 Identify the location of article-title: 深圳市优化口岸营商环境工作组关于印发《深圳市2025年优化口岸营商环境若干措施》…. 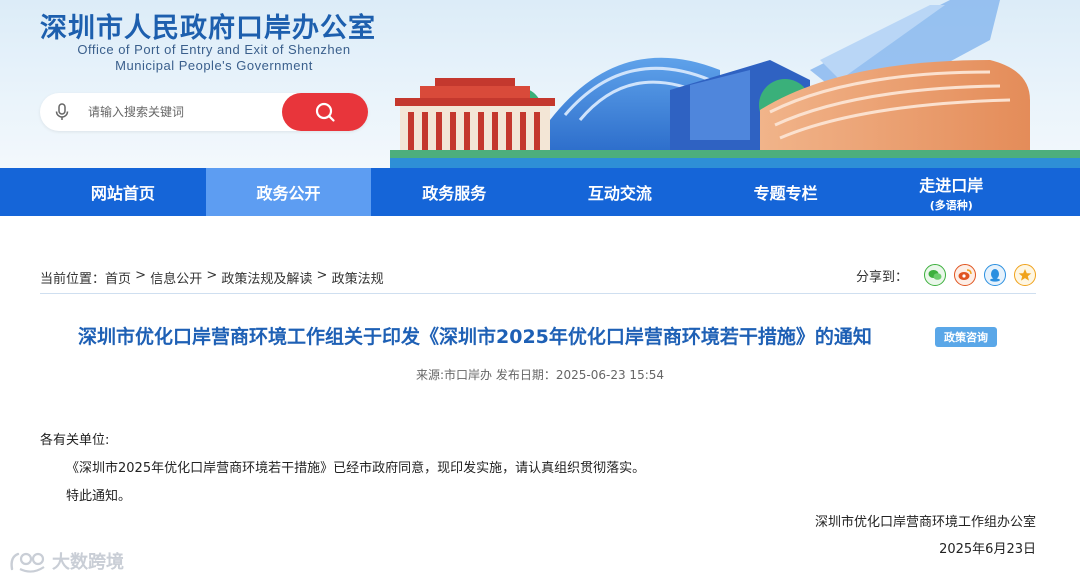
(475, 337).